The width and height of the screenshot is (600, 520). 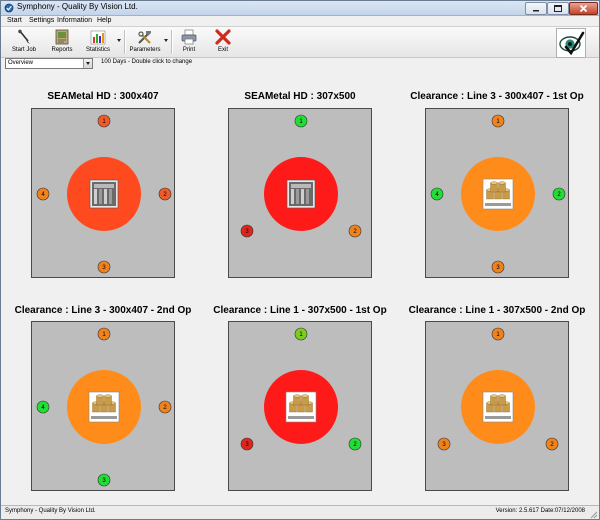 I want to click on print-label: Print, so click(x=189, y=50).